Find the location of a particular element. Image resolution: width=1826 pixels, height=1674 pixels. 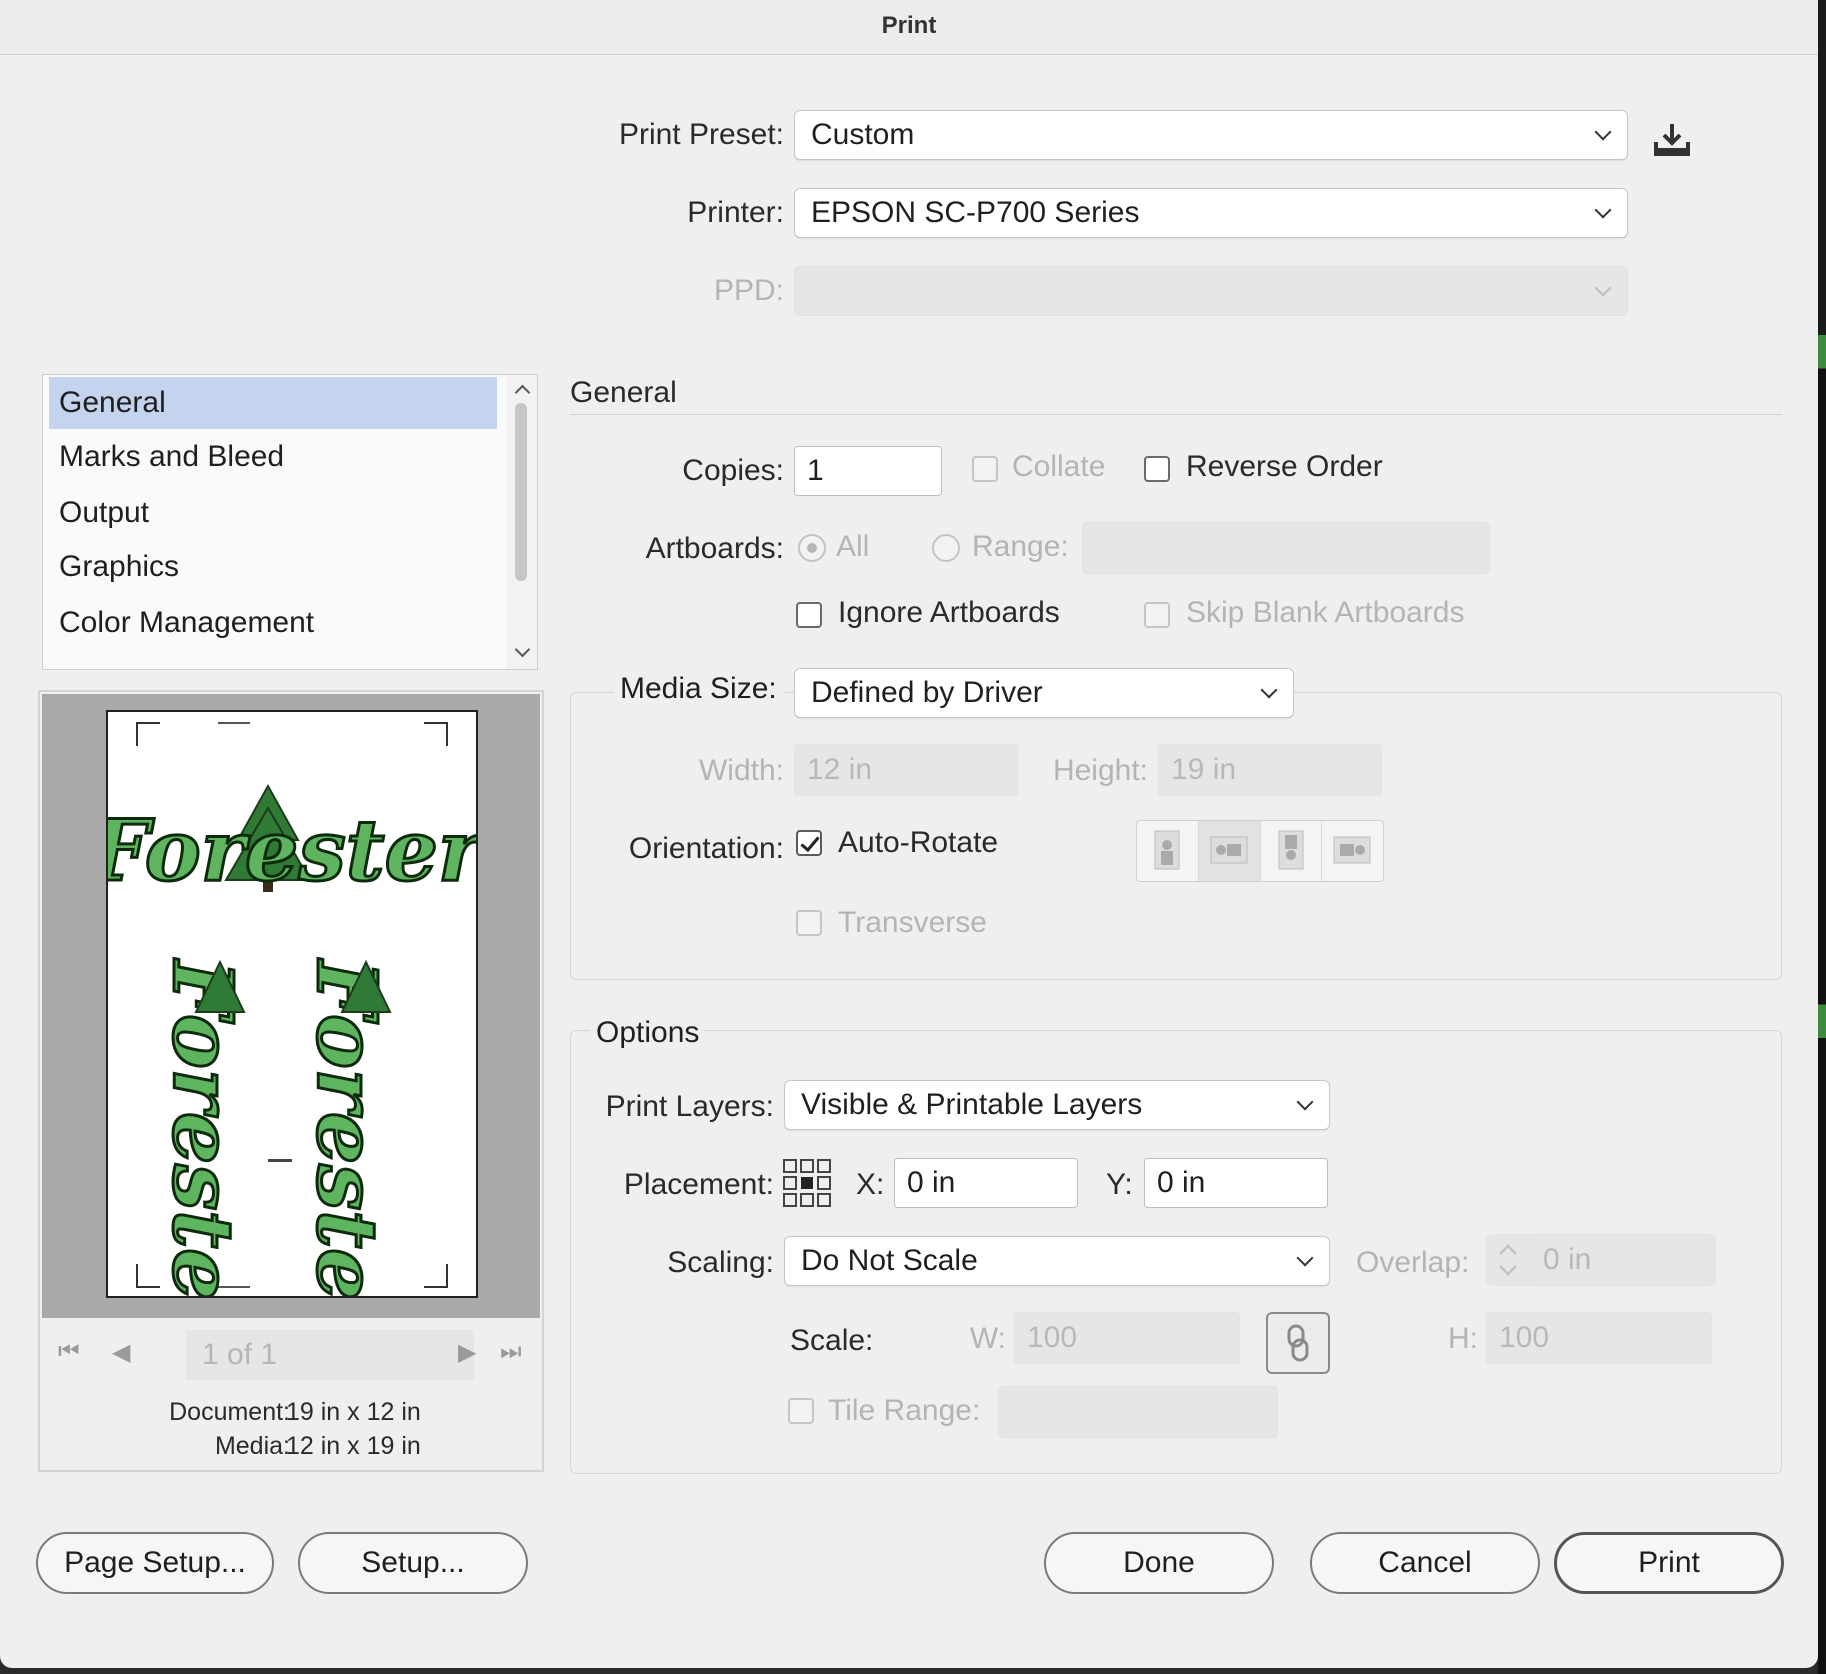

media-label: Media: is located at coordinates (252, 1446).